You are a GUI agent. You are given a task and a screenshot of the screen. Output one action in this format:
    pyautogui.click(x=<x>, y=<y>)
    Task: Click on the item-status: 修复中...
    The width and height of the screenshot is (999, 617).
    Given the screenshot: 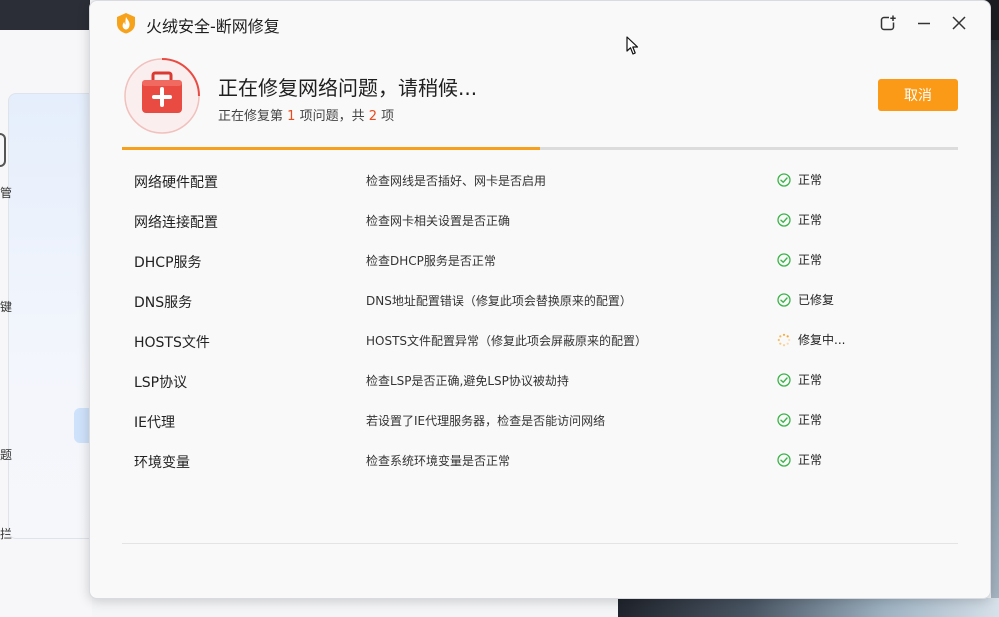 What is the action you would take?
    pyautogui.click(x=811, y=339)
    